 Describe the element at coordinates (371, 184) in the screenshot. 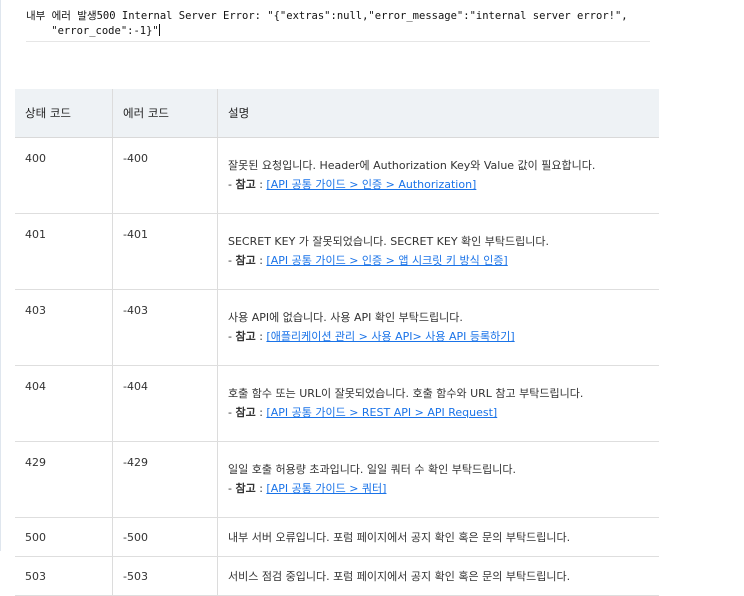

I see `reference-link: [API 공통 가이드 > 인증 > Authorization]` at that location.